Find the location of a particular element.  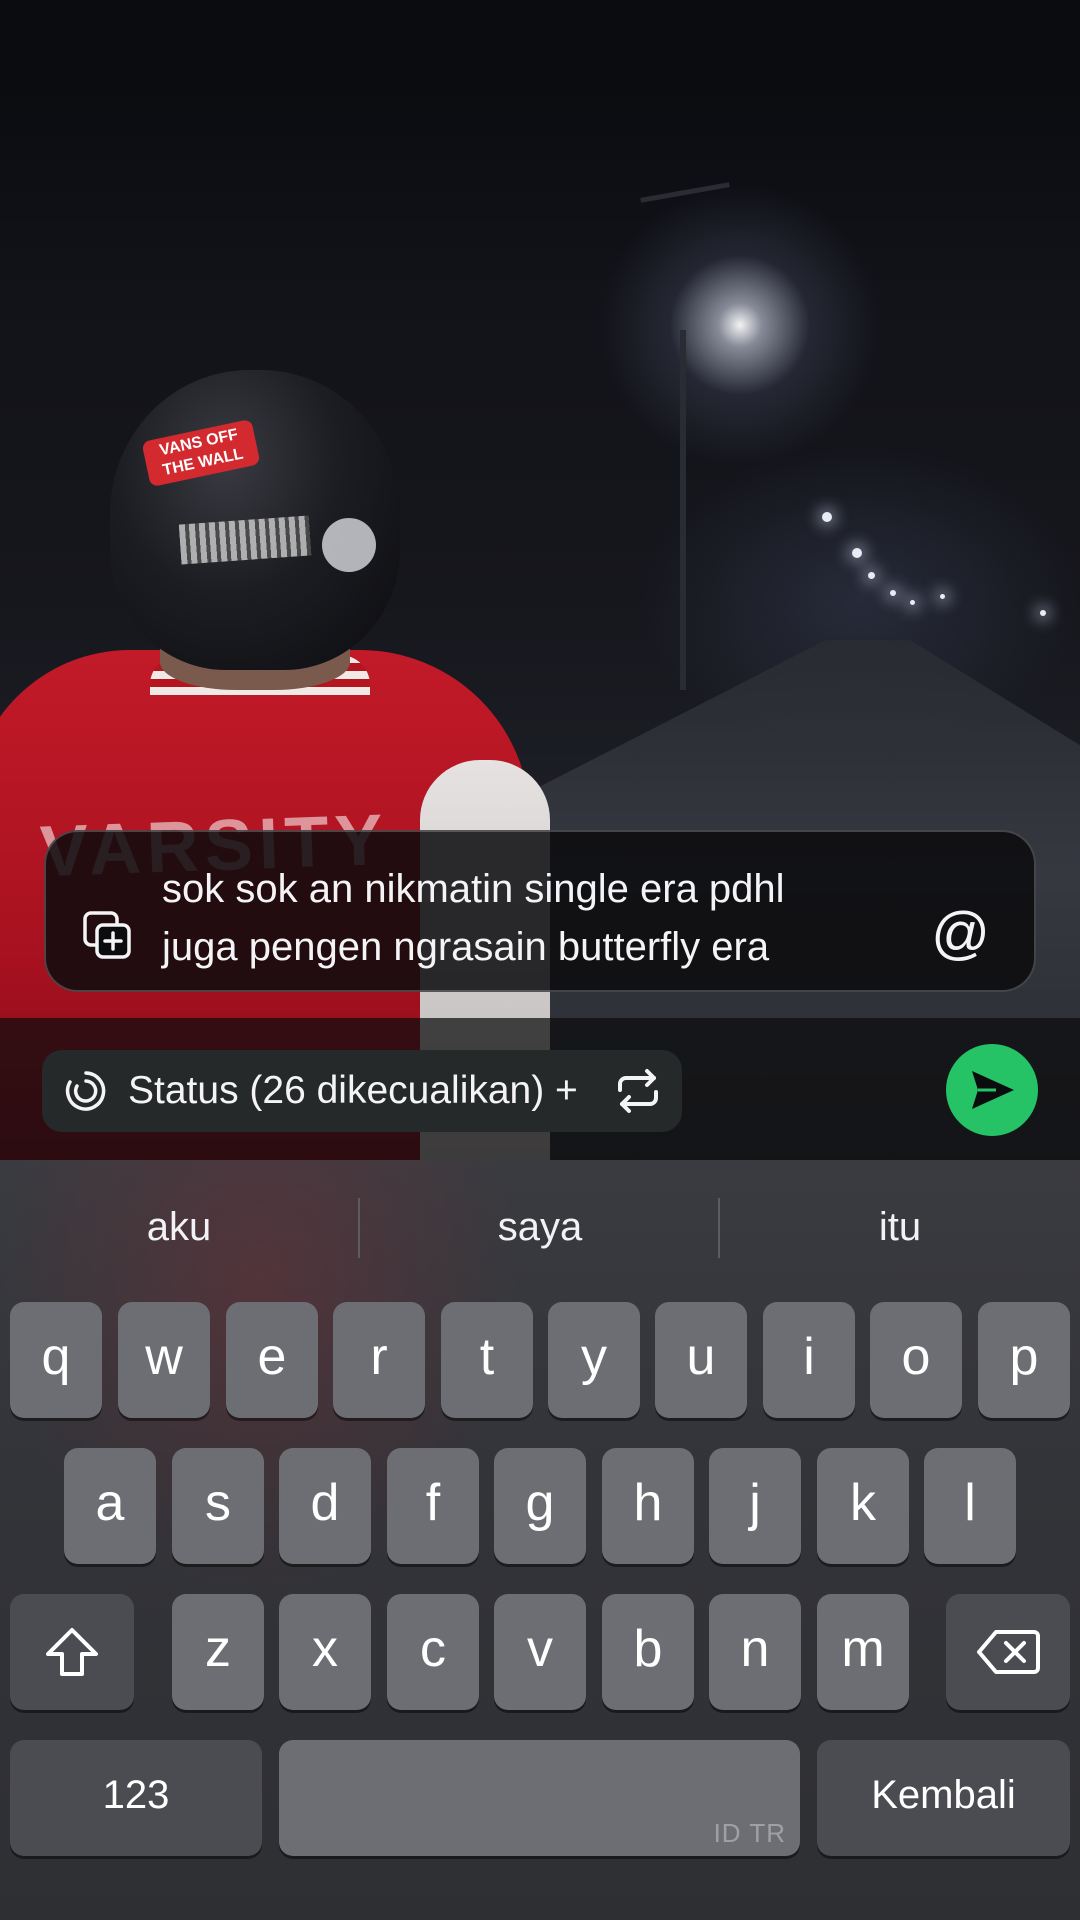

key-b: b is located at coordinates (648, 1652).